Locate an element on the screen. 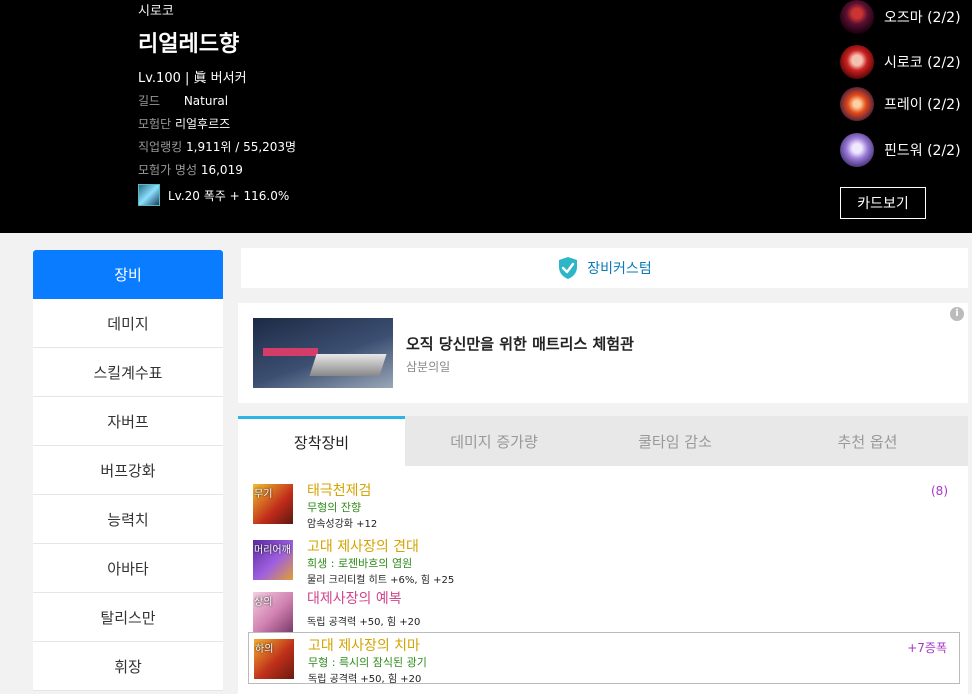 The width and height of the screenshot is (972, 694). item-fusion: 희생 : 로젠바흐의 염원 is located at coordinates (360, 563).